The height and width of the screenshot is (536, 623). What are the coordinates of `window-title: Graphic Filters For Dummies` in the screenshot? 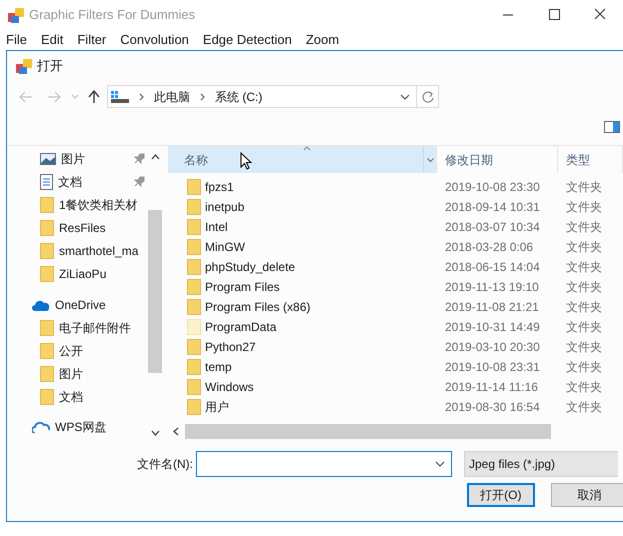 It's located at (112, 15).